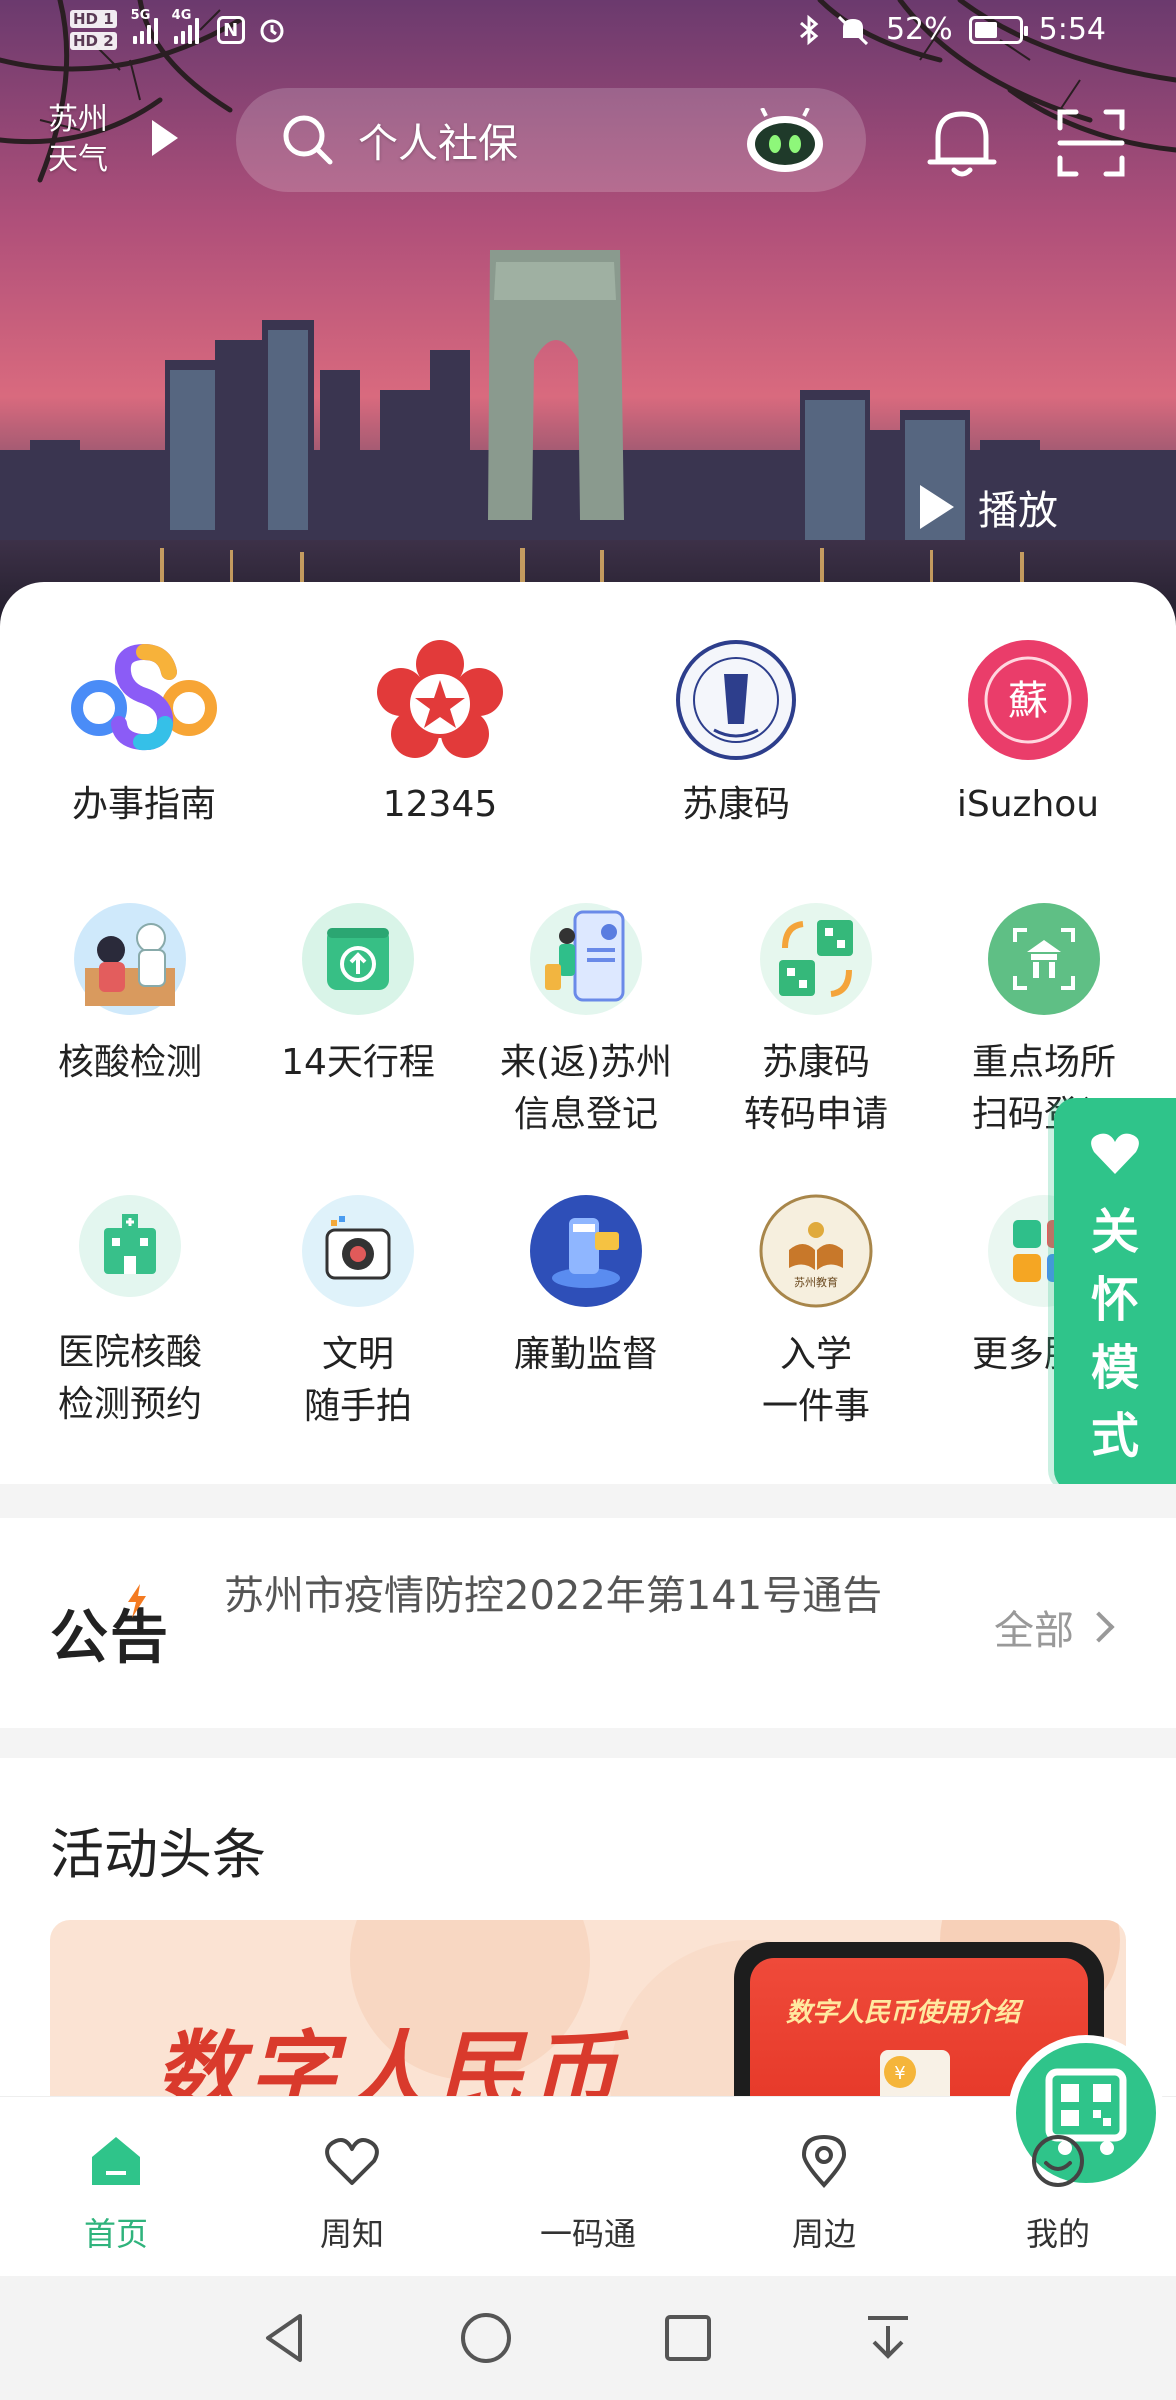 The height and width of the screenshot is (2400, 1176). What do you see at coordinates (824, 2161) in the screenshot?
I see `location-pin-icon` at bounding box center [824, 2161].